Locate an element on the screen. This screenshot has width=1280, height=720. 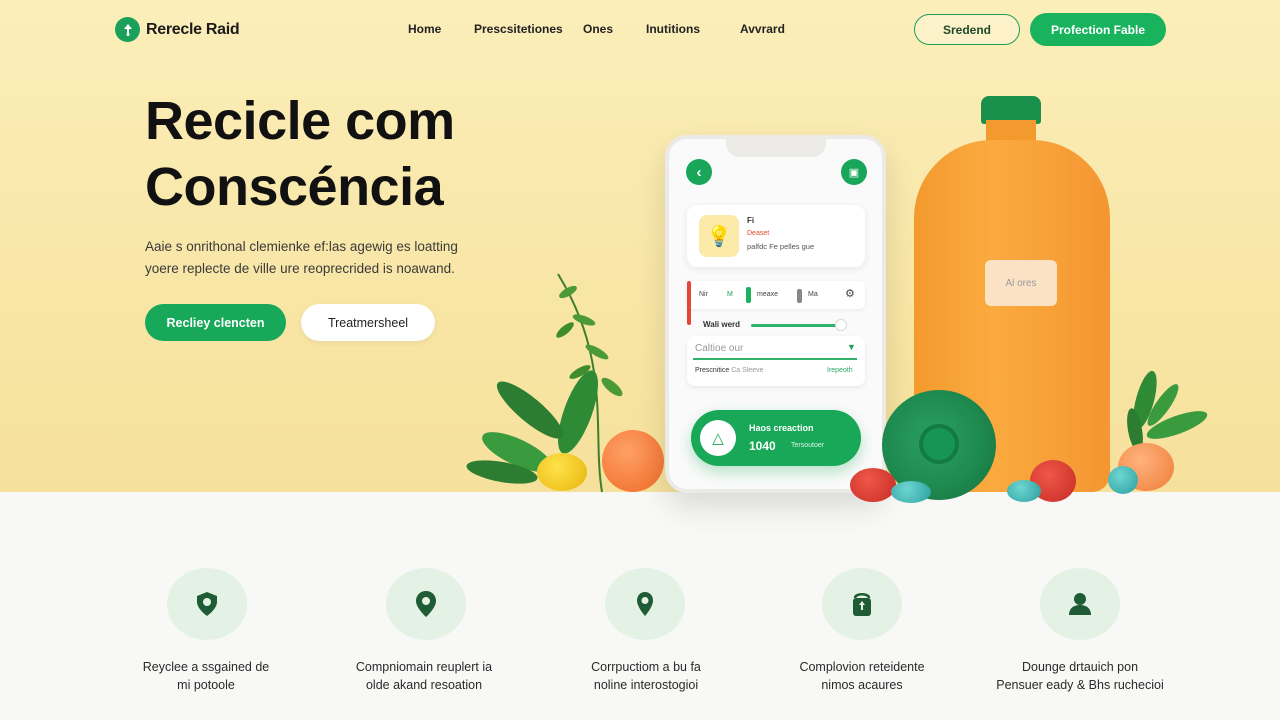
input-meta-right: Irepeoth is located at coordinates (840, 370).